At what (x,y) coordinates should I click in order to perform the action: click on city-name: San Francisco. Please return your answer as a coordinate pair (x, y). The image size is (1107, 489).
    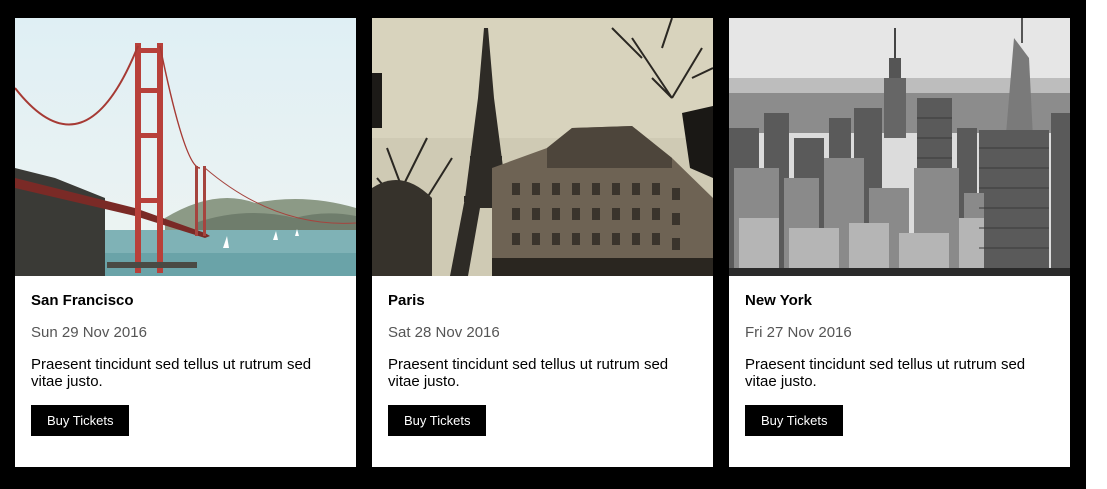
    Looking at the image, I should click on (82, 300).